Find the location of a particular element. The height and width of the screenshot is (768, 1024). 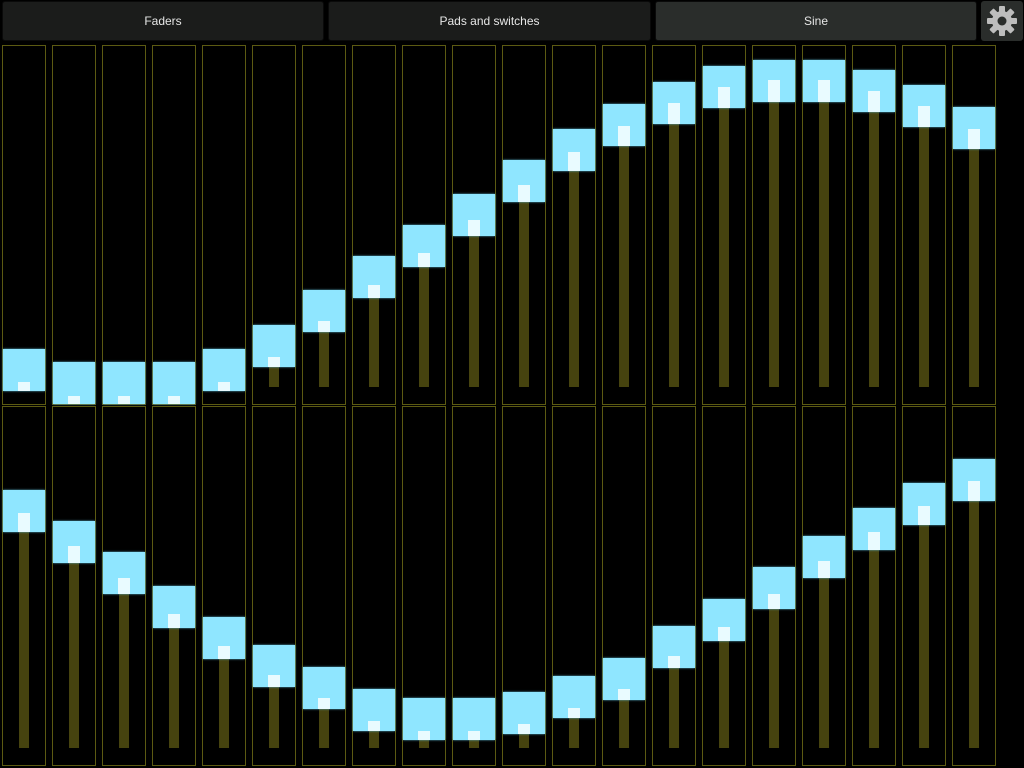

tab-faders: Faders is located at coordinates (163, 21).